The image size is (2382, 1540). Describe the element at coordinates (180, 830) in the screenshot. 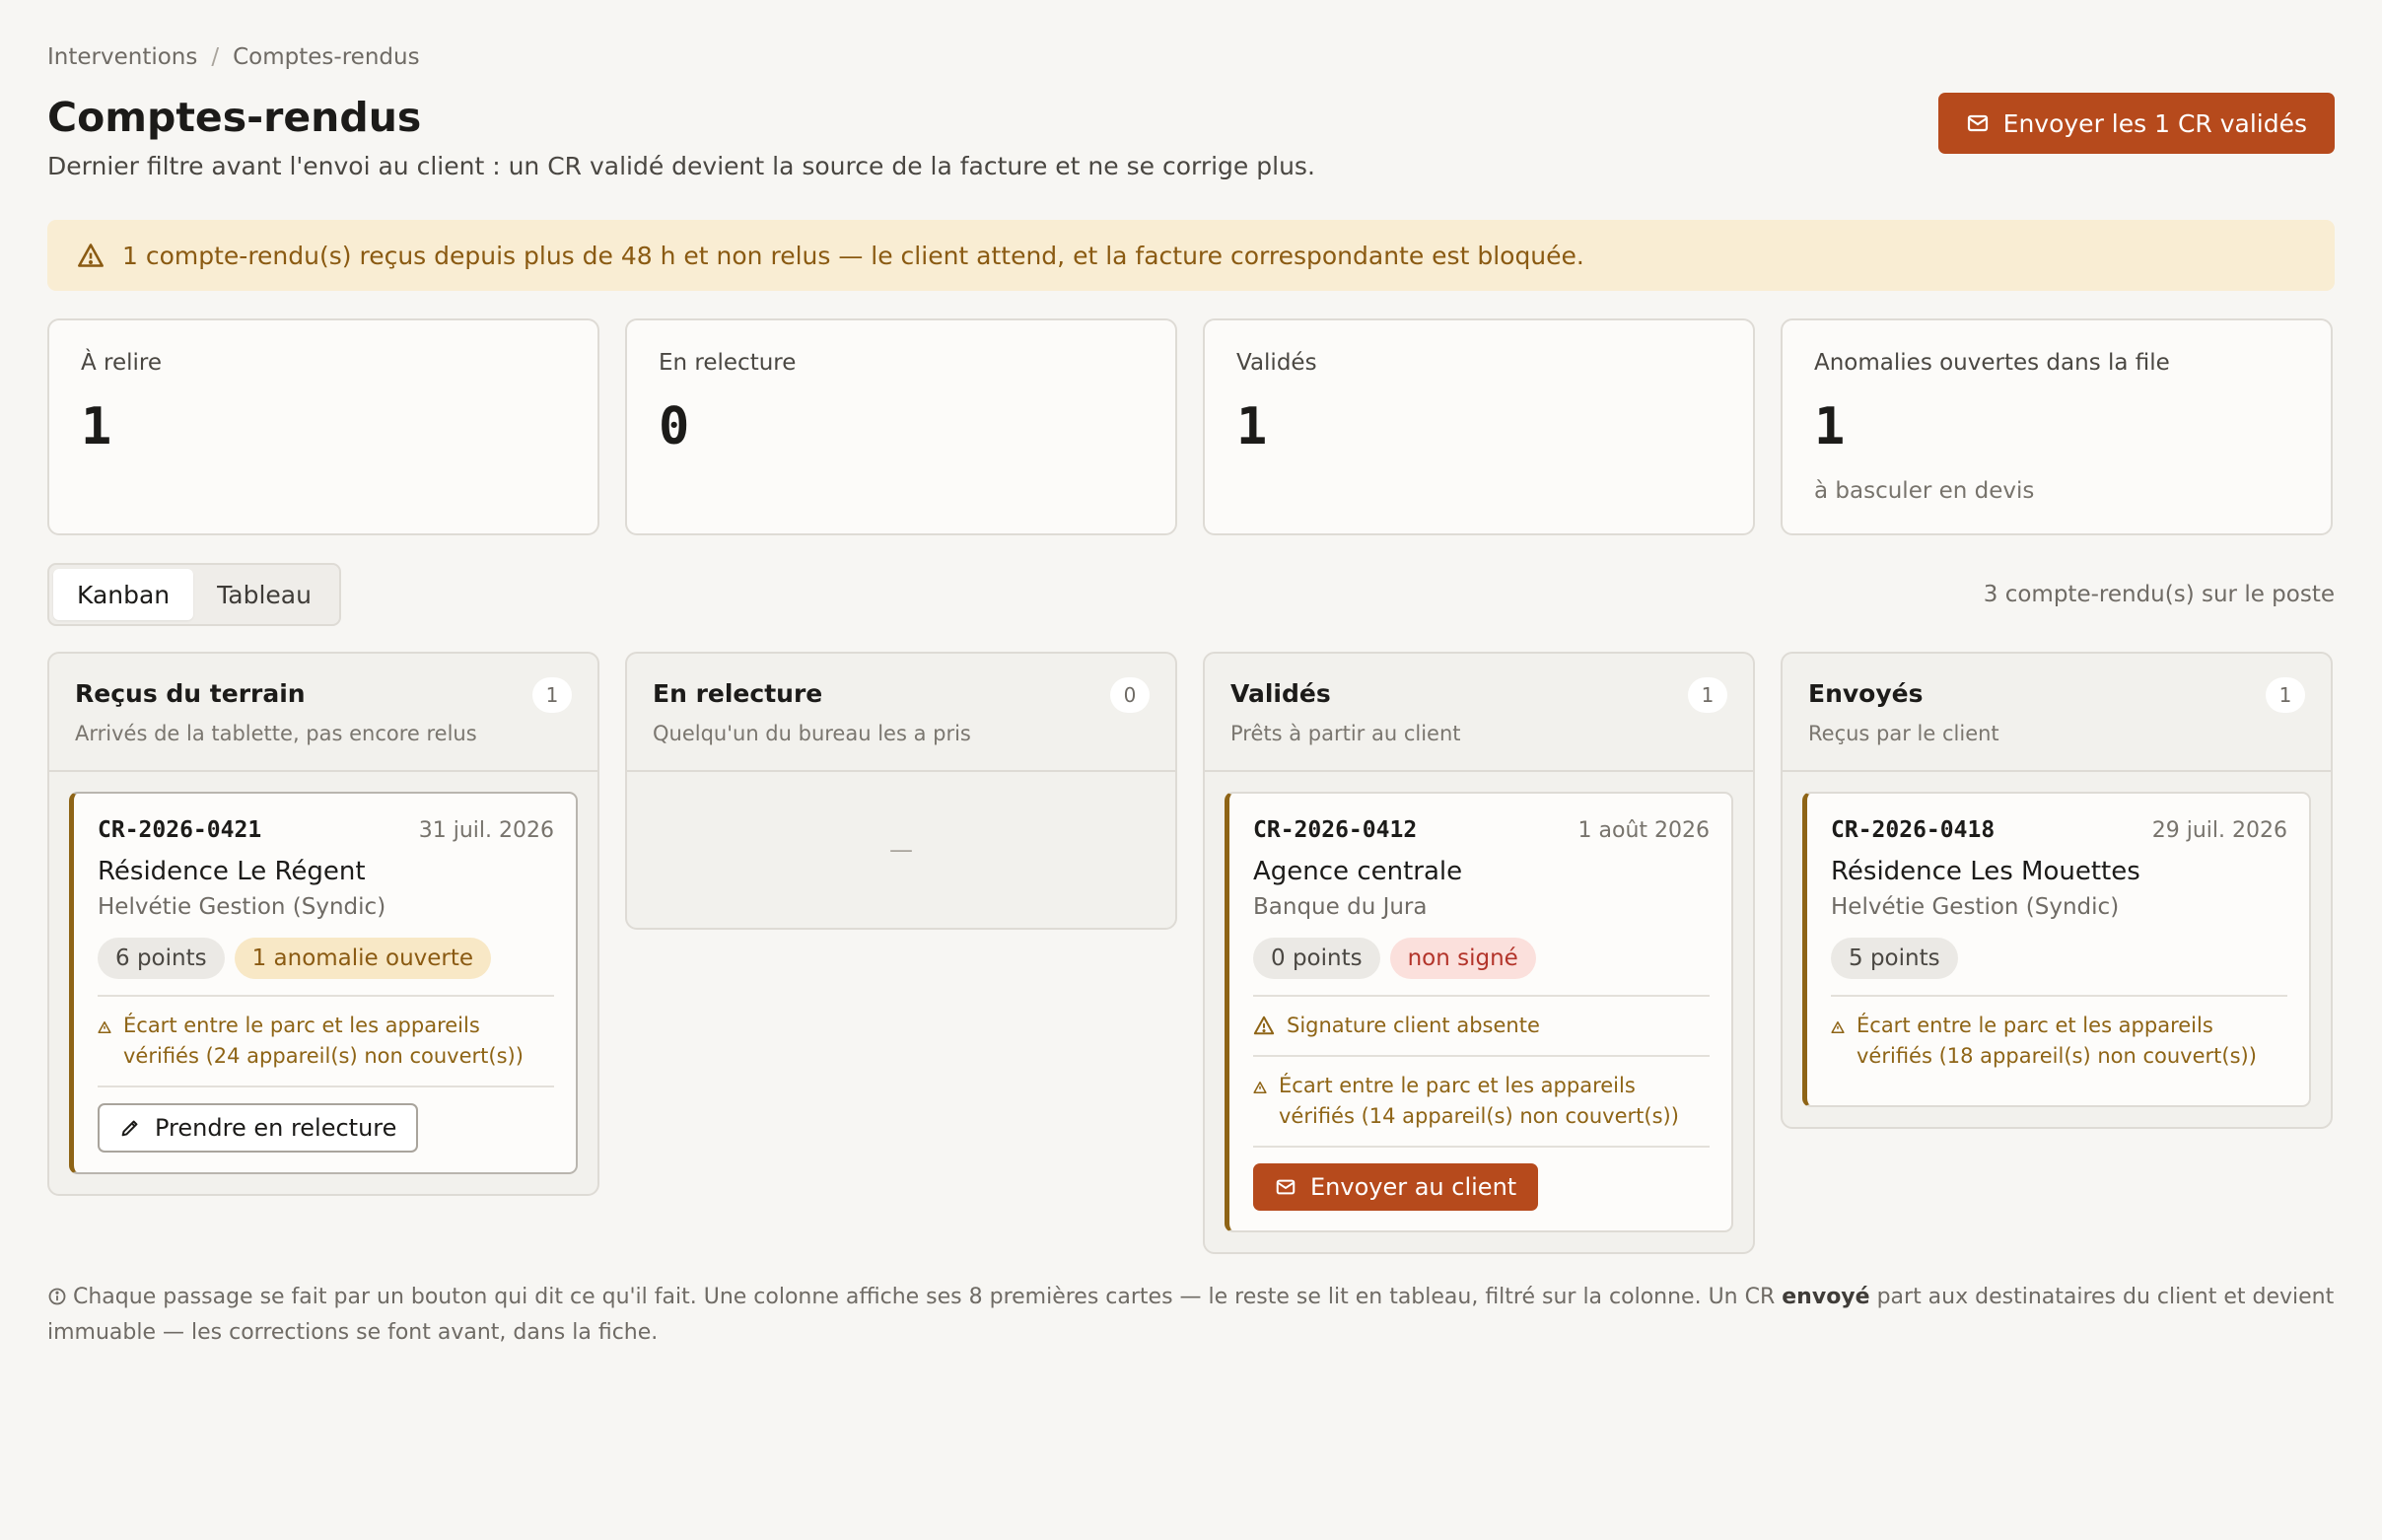

I see `report-id: CR-2026-0421` at that location.